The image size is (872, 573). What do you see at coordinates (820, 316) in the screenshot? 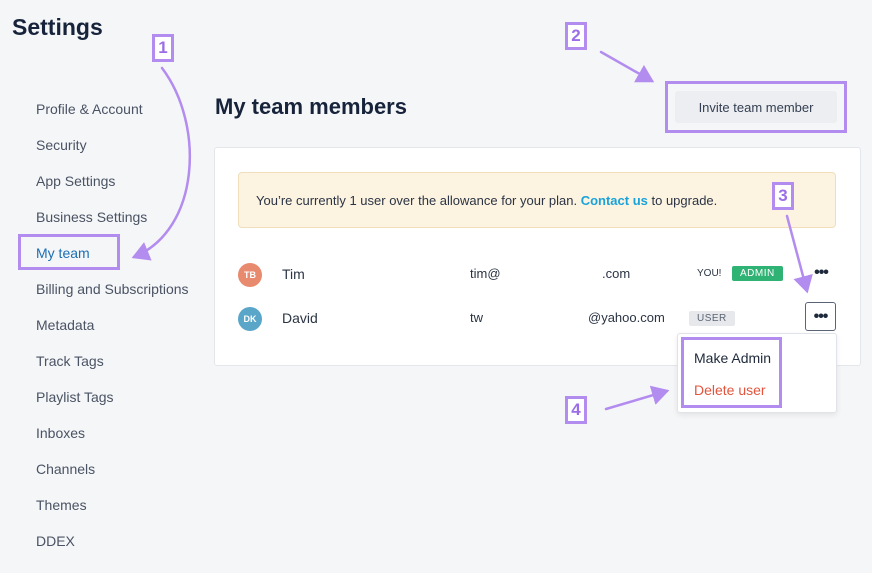
I see `member-menu-button-open: •••` at bounding box center [820, 316].